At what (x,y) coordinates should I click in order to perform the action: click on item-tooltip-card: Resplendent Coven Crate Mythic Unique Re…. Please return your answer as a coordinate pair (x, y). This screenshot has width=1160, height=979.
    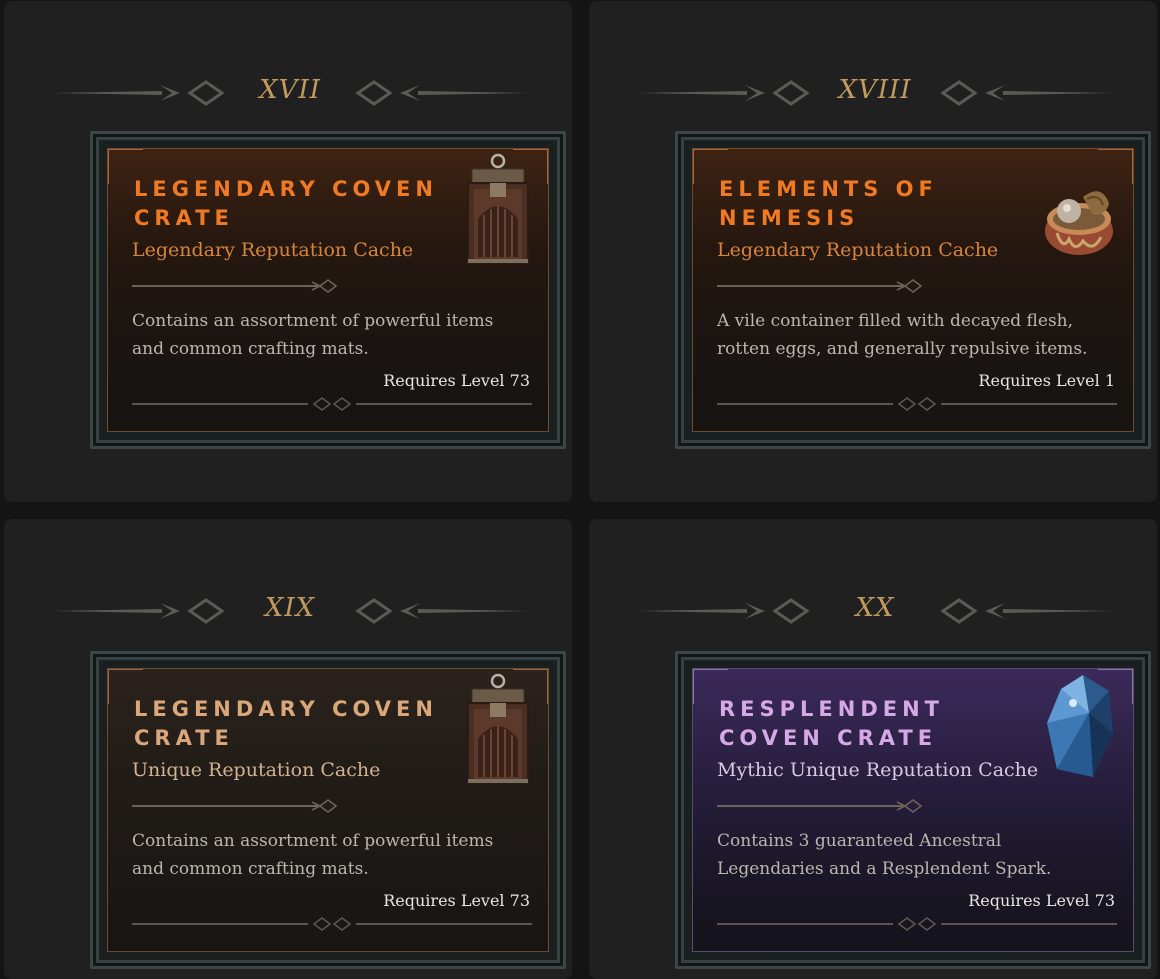
    Looking at the image, I should click on (913, 810).